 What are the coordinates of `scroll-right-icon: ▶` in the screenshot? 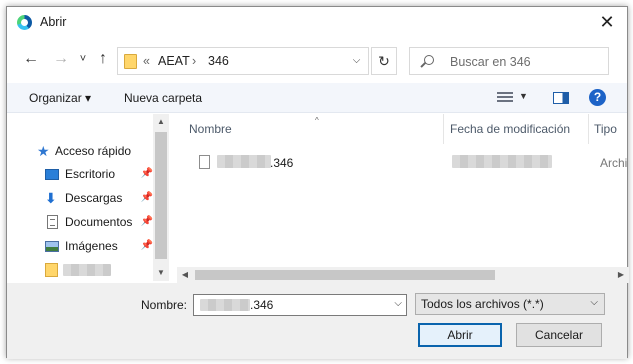 It's located at (621, 275).